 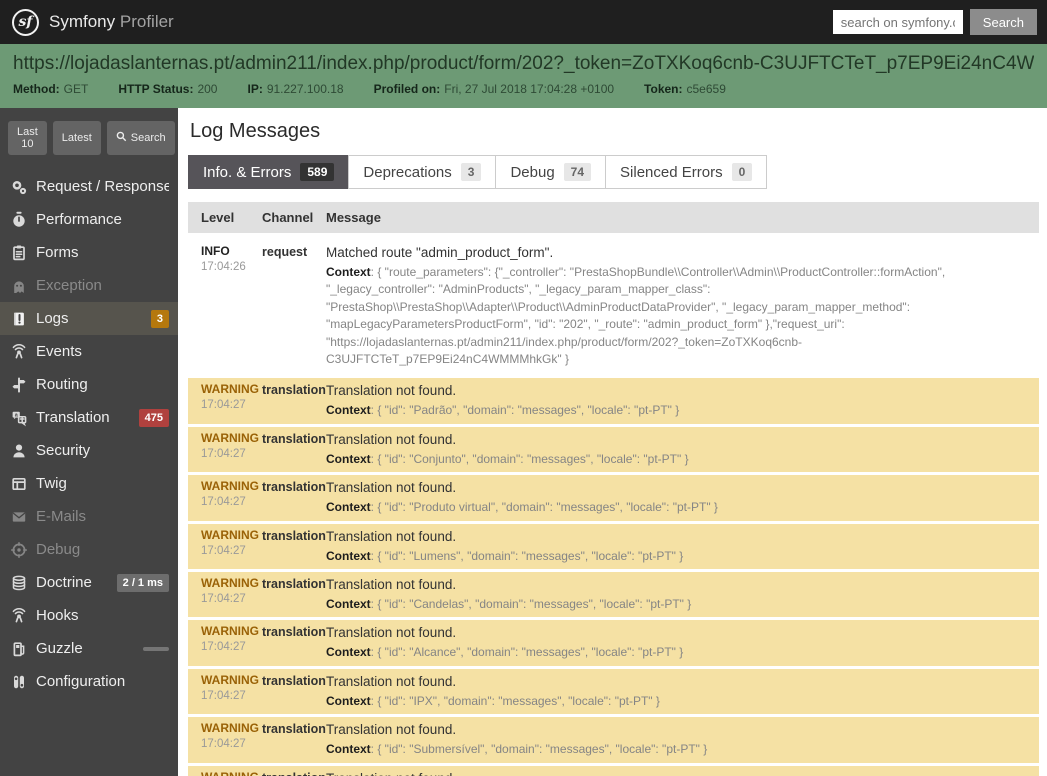 What do you see at coordinates (89, 615) in the screenshot?
I see `sidebar-item-hooks: Hooks` at bounding box center [89, 615].